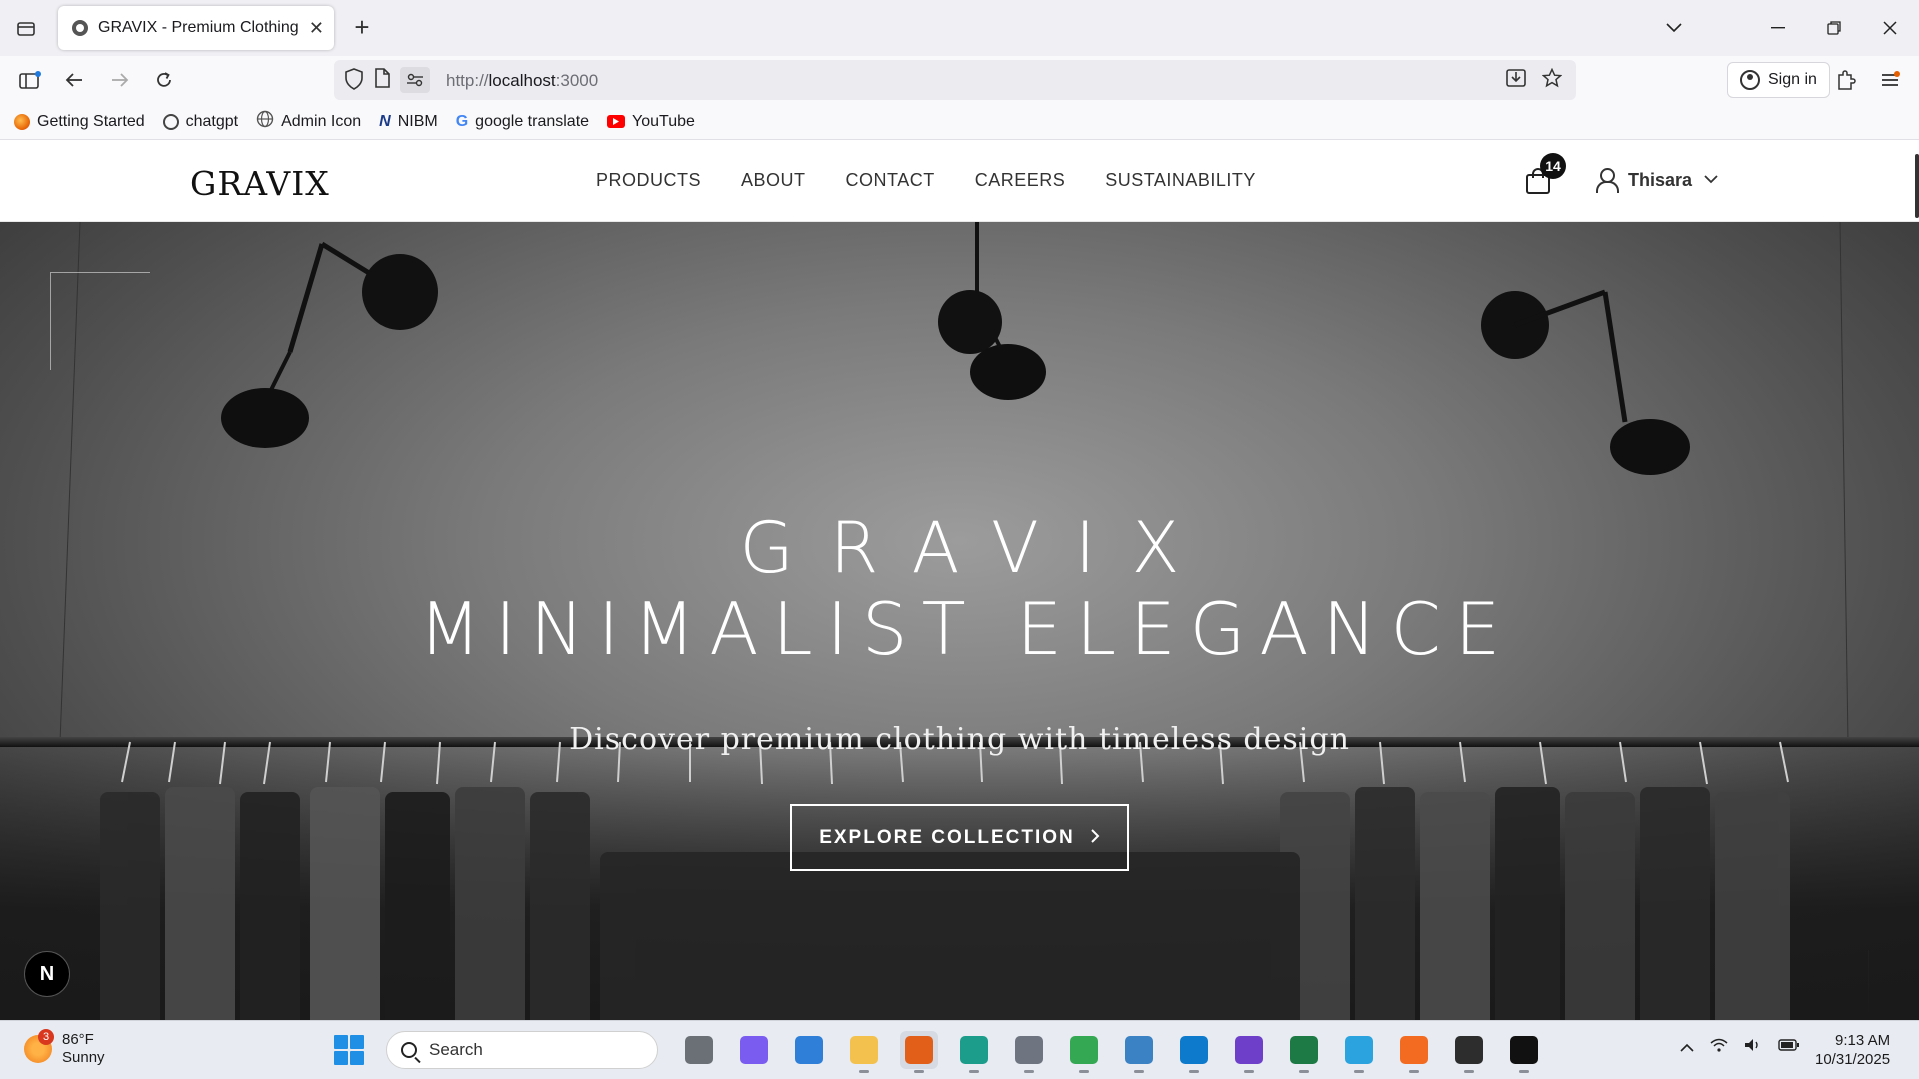  Describe the element at coordinates (522, 1050) in the screenshot. I see `taskbar-search-box: Search` at that location.